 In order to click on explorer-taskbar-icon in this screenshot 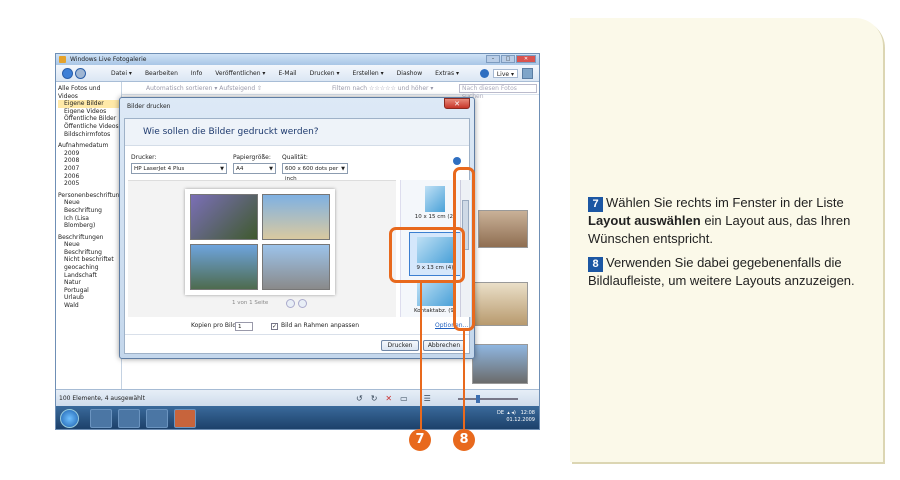, I will do `click(129, 418)`.